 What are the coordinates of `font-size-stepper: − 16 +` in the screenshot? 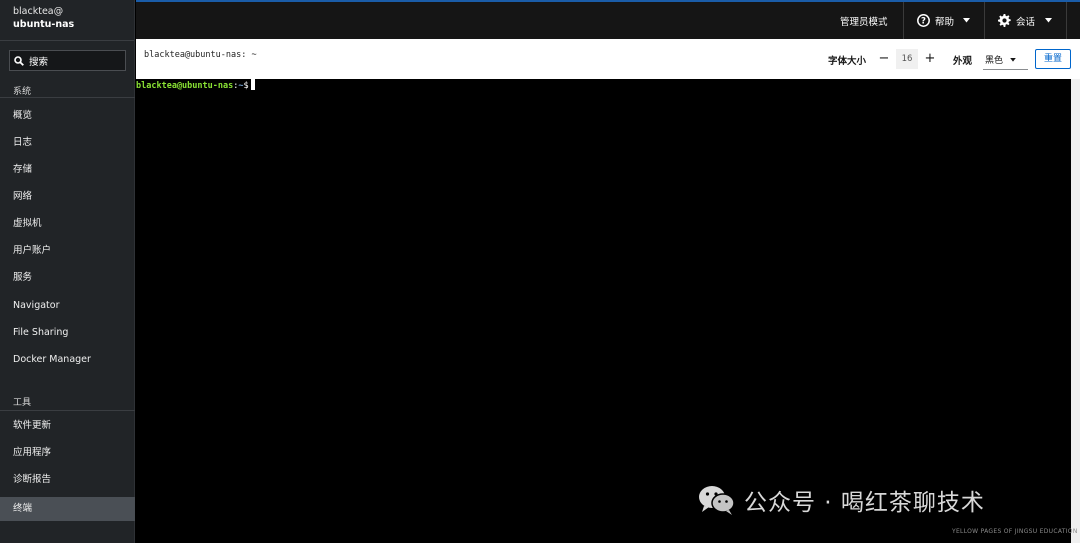 It's located at (907, 59).